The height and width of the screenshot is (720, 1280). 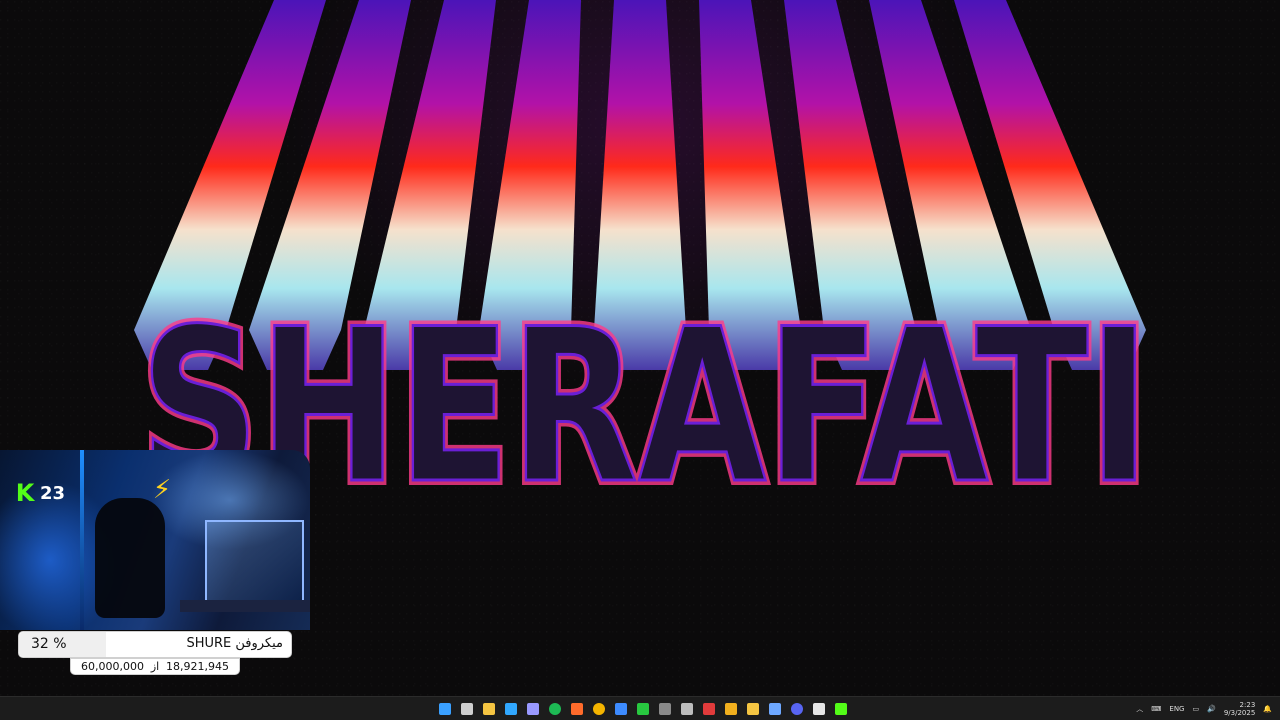 I want to click on goal-current: 18,921,945, so click(x=197, y=666).